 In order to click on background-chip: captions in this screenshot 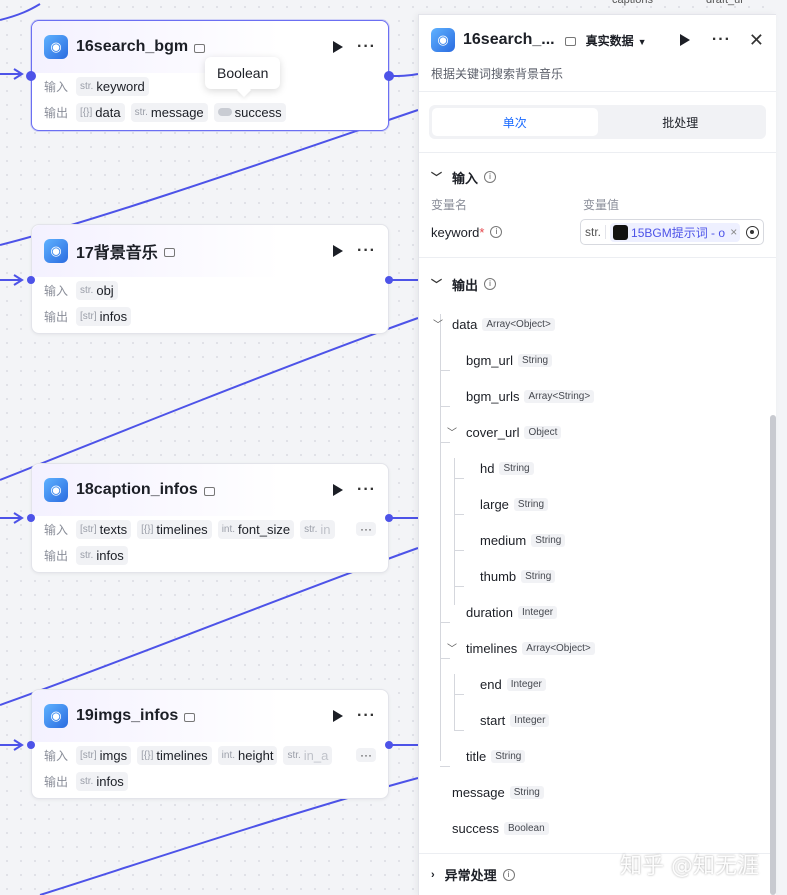, I will do `click(632, 3)`.